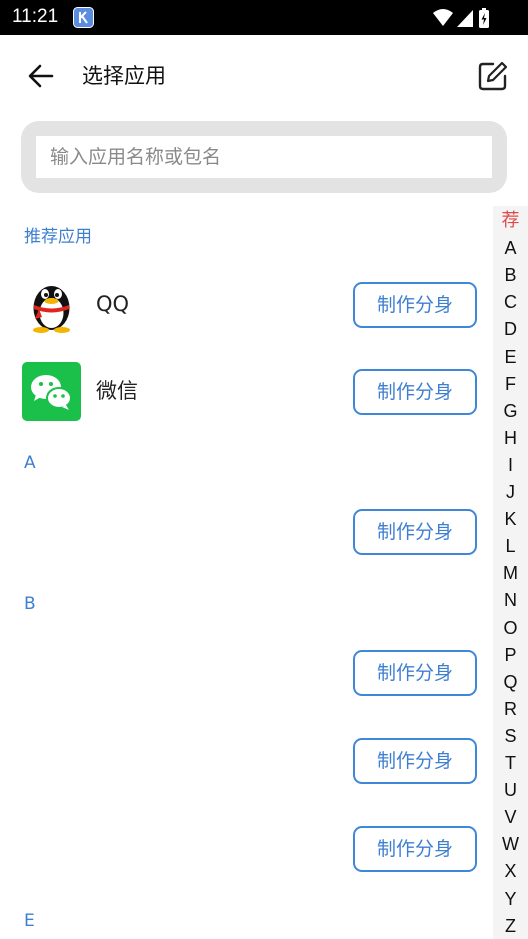 This screenshot has height=939, width=528. I want to click on index-letter-9: I, so click(510, 465).